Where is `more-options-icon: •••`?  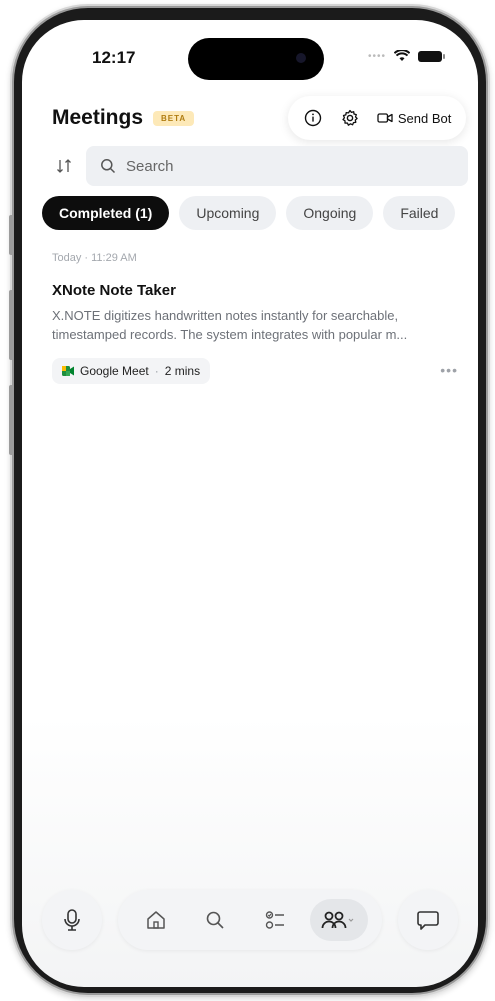
more-options-icon: ••• is located at coordinates (449, 370).